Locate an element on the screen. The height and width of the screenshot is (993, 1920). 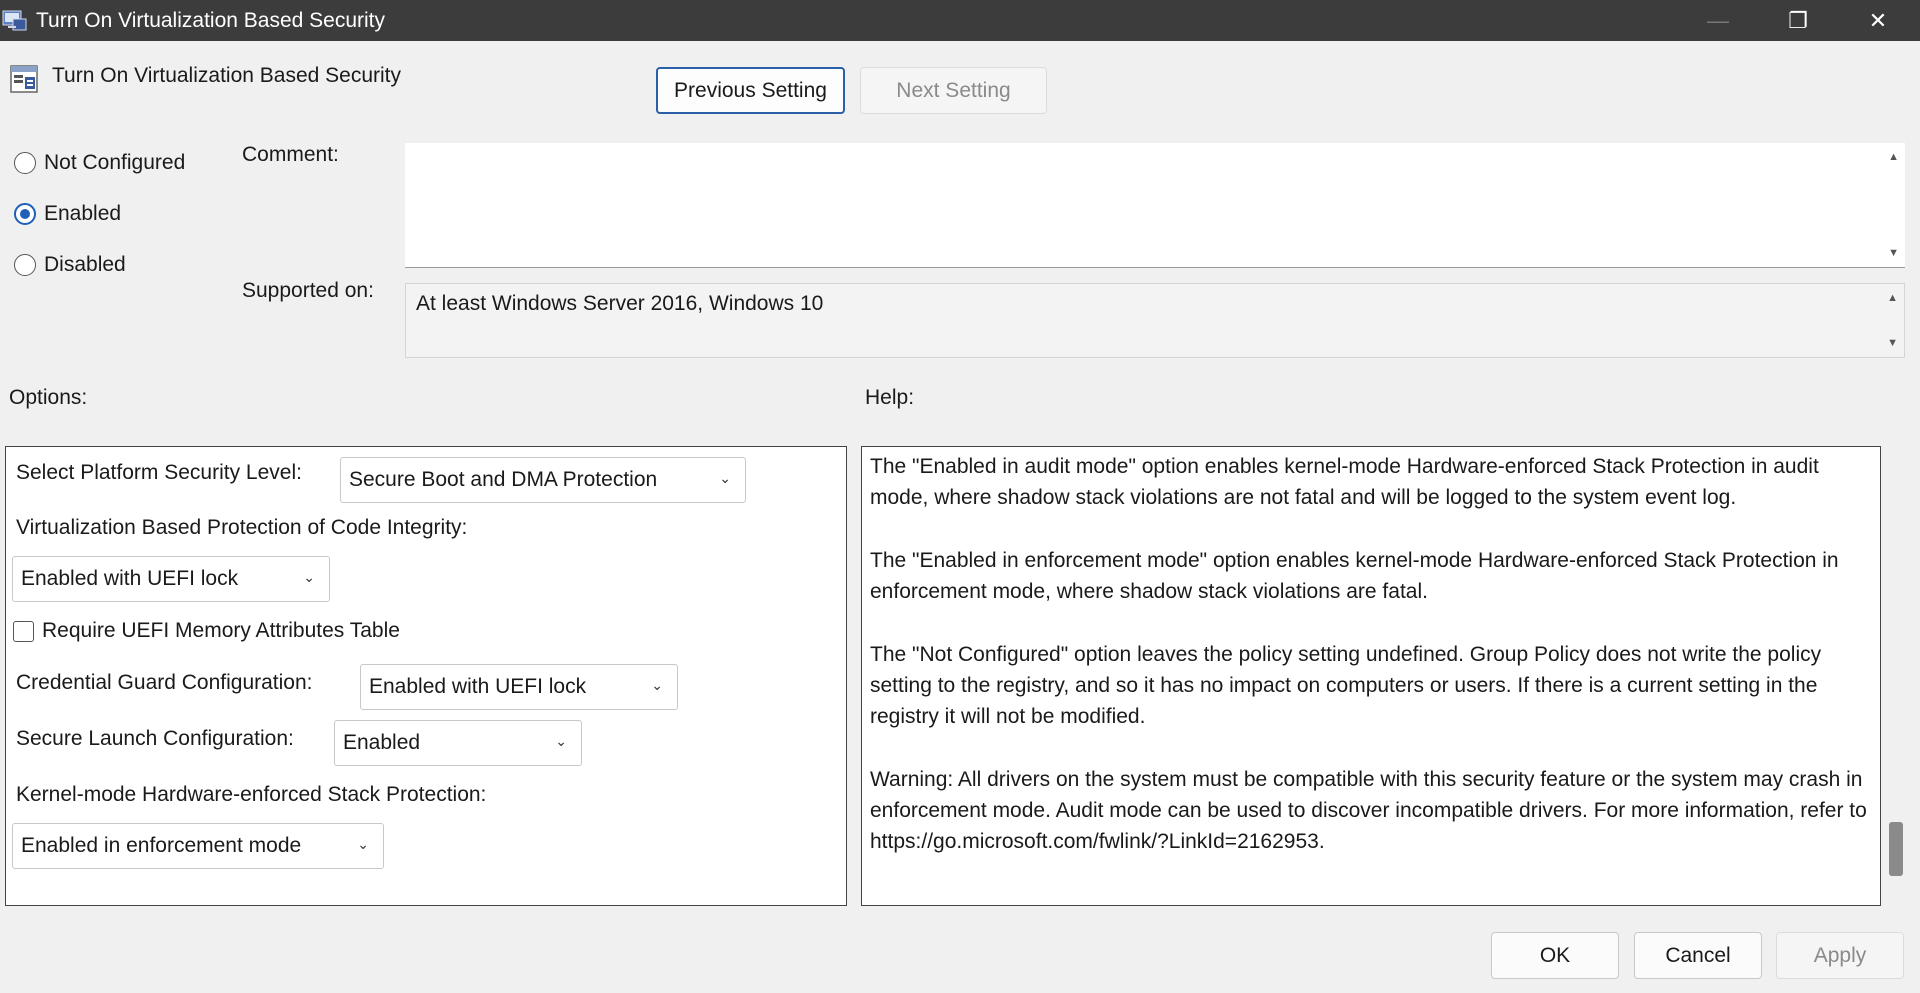
radio-not-configured: Not Configured is located at coordinates (99, 163).